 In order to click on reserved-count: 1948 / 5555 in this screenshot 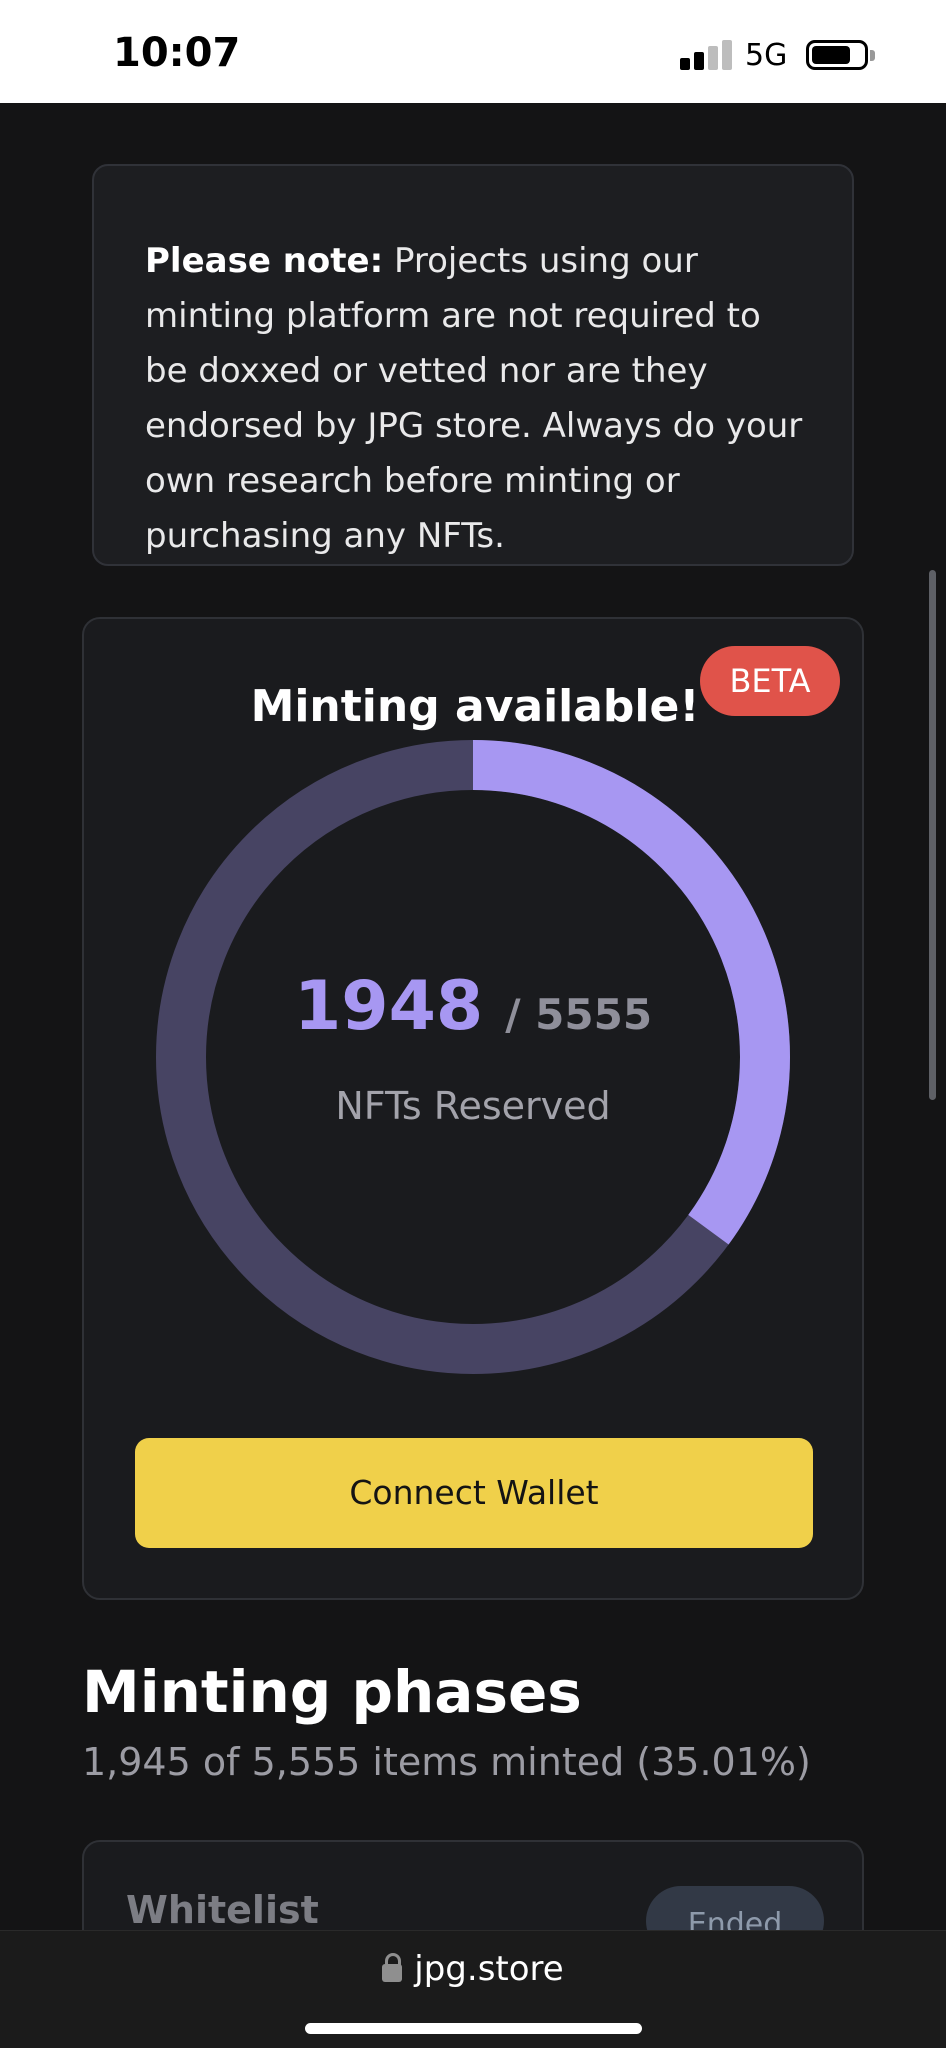, I will do `click(473, 1006)`.